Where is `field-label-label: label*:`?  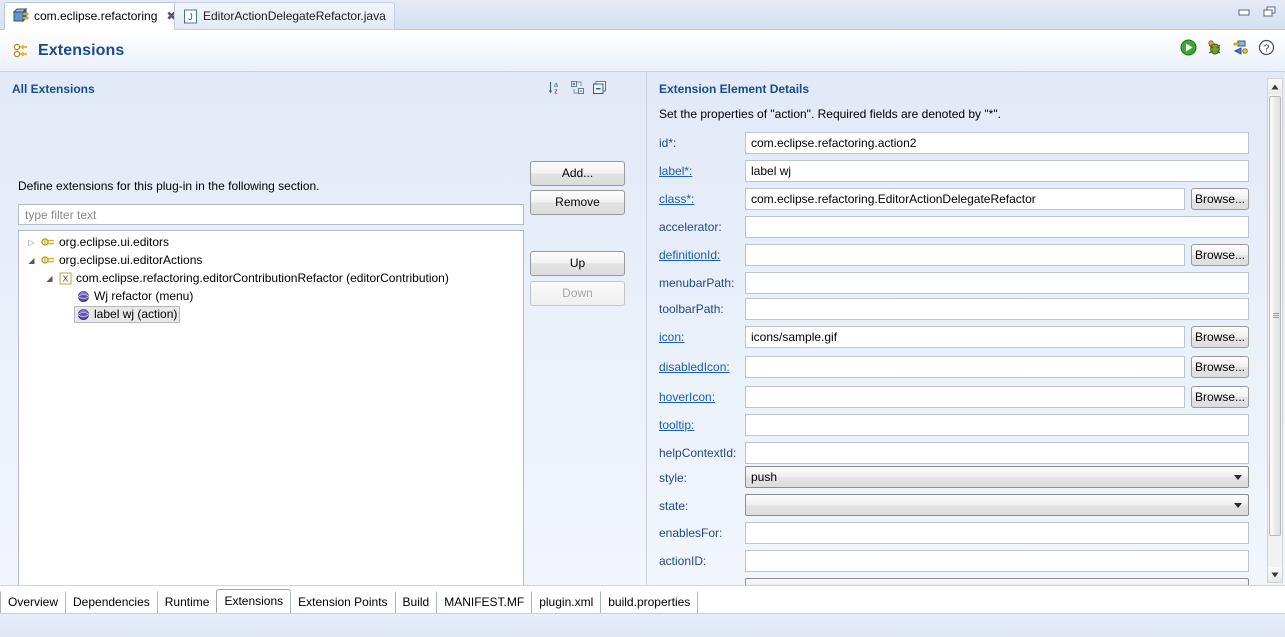 field-label-label: label*: is located at coordinates (675, 171).